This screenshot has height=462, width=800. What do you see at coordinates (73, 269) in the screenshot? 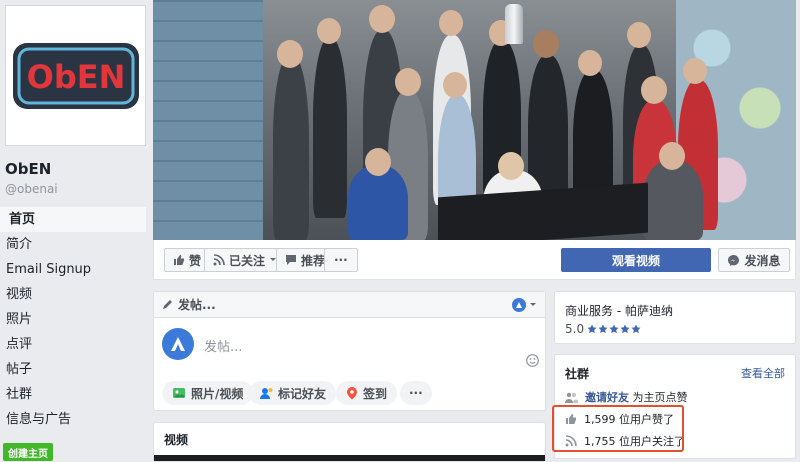
I see `nav-item-email-signup: Email Signup` at bounding box center [73, 269].